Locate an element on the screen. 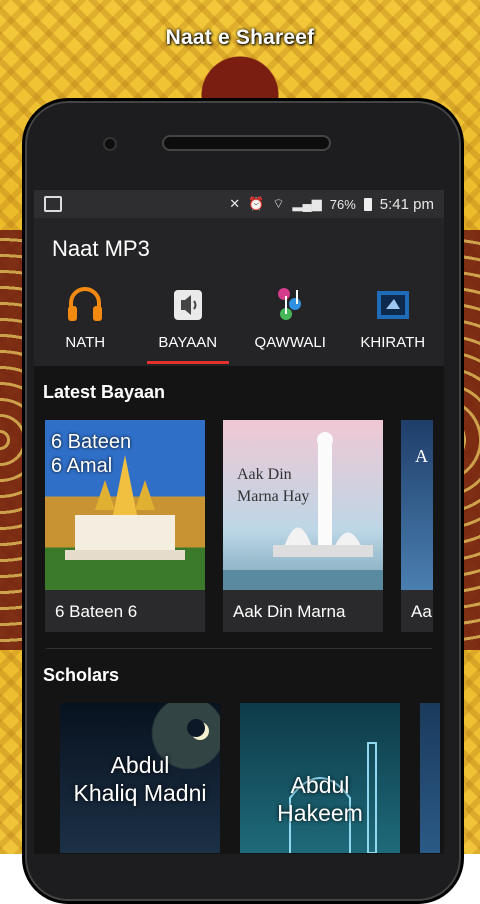 The width and height of the screenshot is (480, 904). thumbnail-text: Aak Din Marna Hay is located at coordinates (273, 485).